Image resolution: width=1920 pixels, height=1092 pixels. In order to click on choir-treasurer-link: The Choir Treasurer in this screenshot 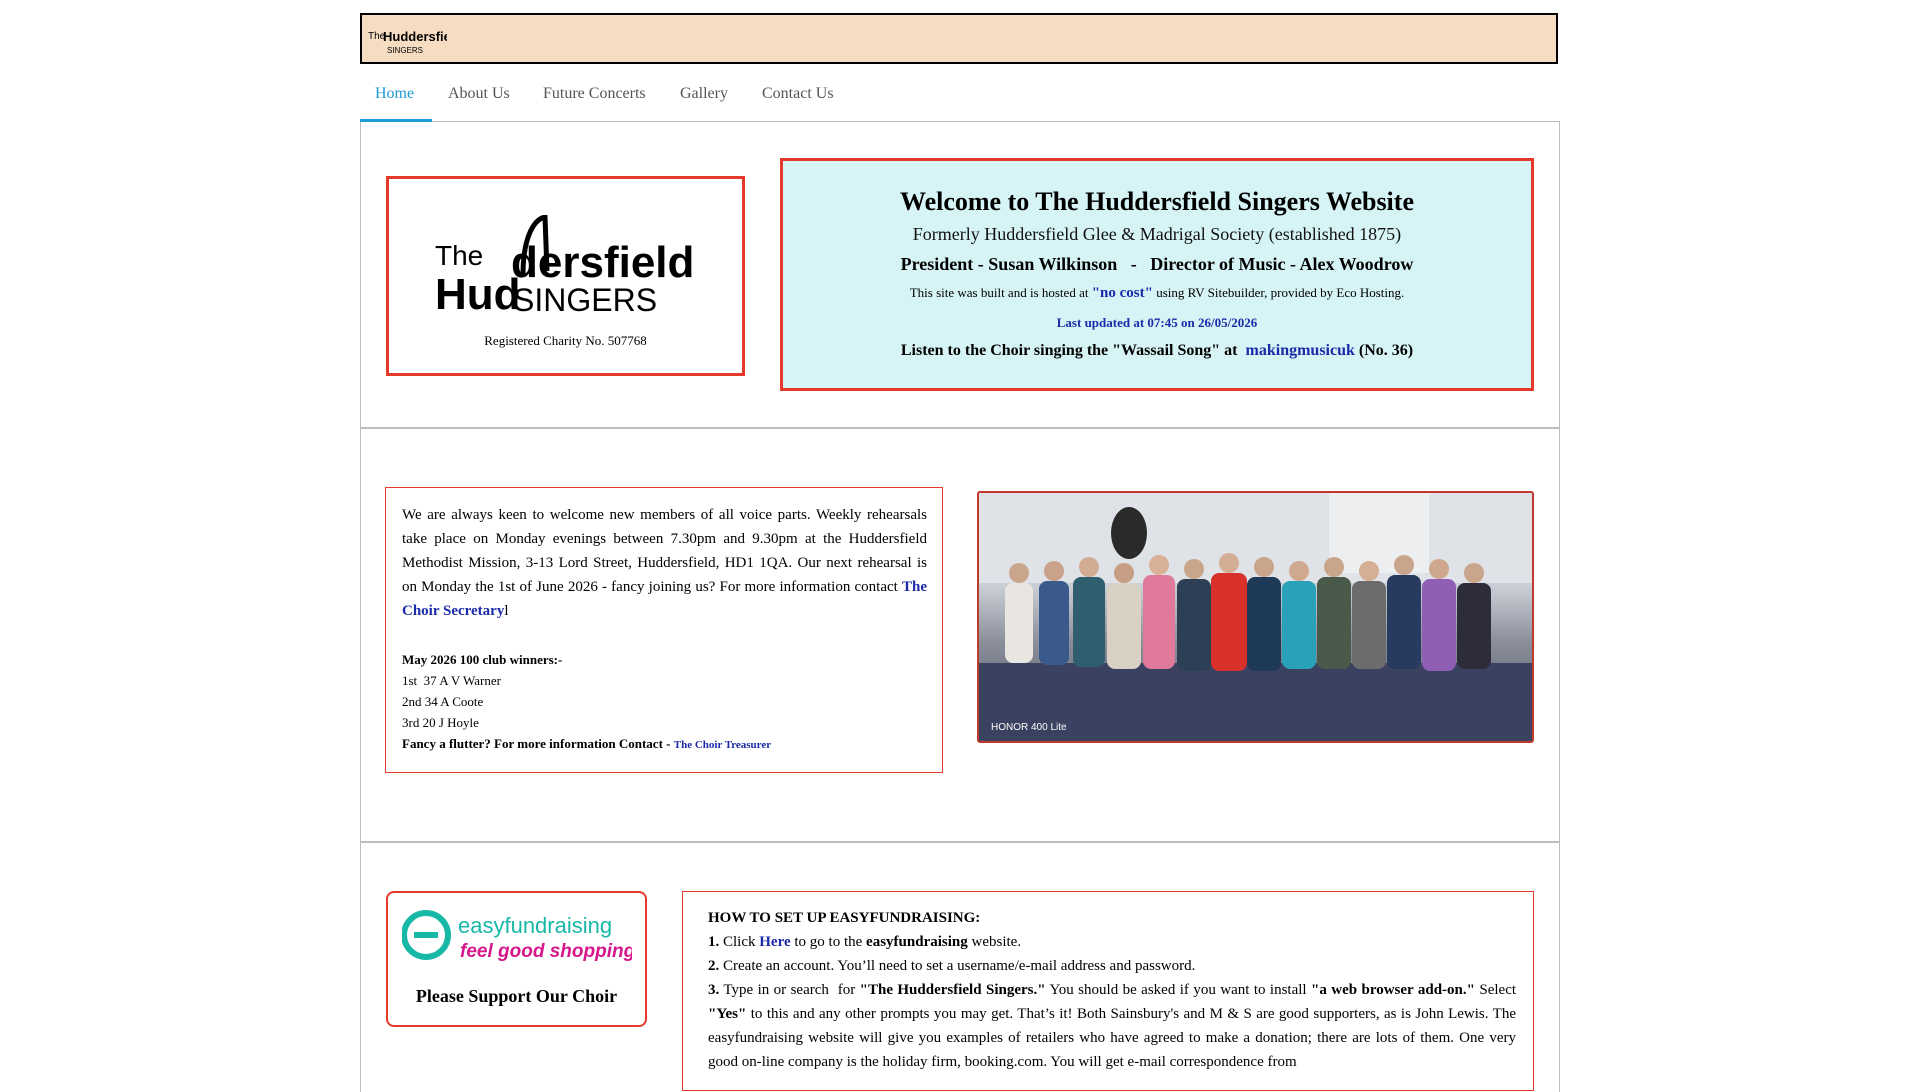, I will do `click(722, 745)`.